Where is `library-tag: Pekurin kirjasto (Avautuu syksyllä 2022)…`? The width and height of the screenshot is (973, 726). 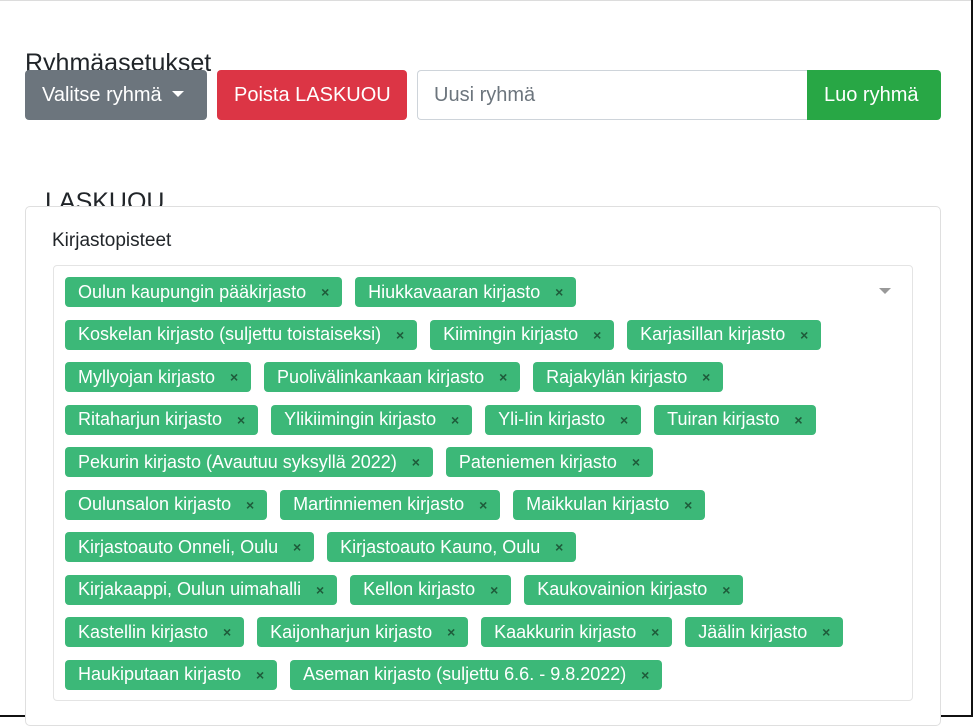 library-tag: Pekurin kirjasto (Avautuu syksyllä 2022)… is located at coordinates (249, 462).